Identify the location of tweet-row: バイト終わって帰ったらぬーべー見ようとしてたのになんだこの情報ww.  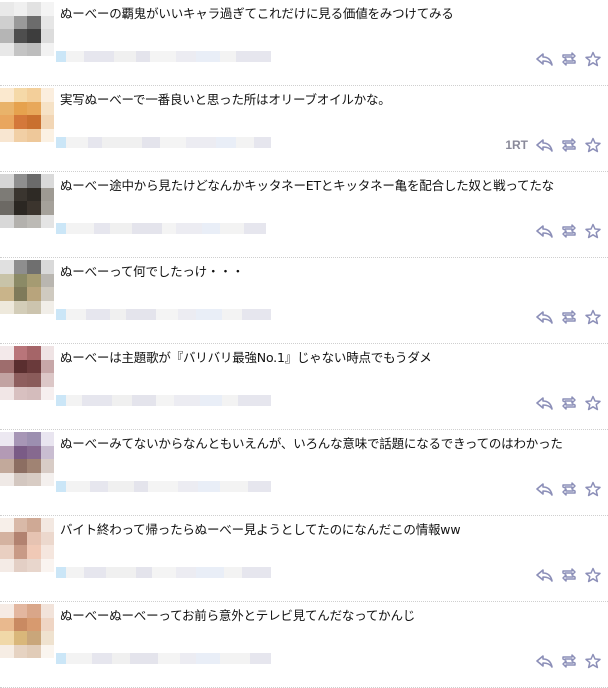
(304, 559).